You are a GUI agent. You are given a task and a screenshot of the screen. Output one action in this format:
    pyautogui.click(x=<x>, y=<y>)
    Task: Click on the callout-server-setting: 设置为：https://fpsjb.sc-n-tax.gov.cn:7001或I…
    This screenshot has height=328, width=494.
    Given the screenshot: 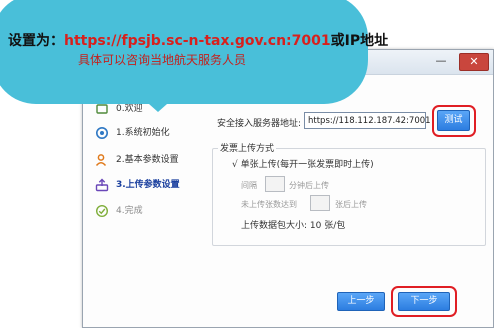 What is the action you would take?
    pyautogui.click(x=198, y=40)
    